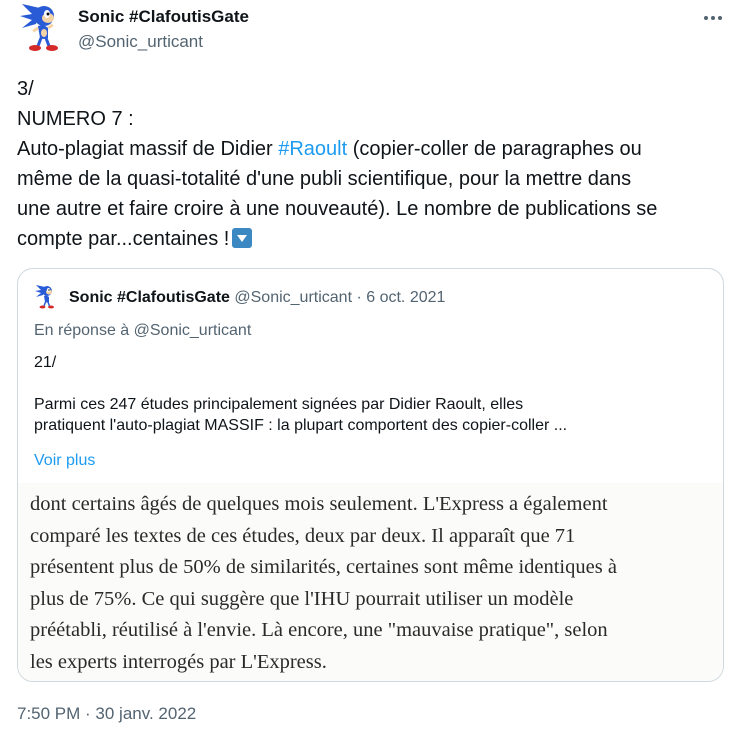 The height and width of the screenshot is (738, 749). Describe the element at coordinates (242, 238) in the screenshot. I see `down-arrow-emoji-icon` at that location.